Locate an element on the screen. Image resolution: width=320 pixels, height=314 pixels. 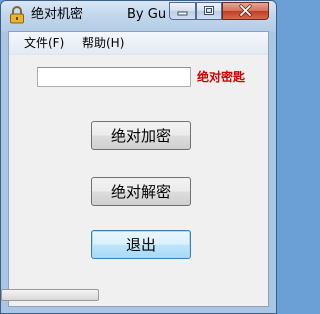
window-title: 绝对机密 By Gu is located at coordinates (99, 15).